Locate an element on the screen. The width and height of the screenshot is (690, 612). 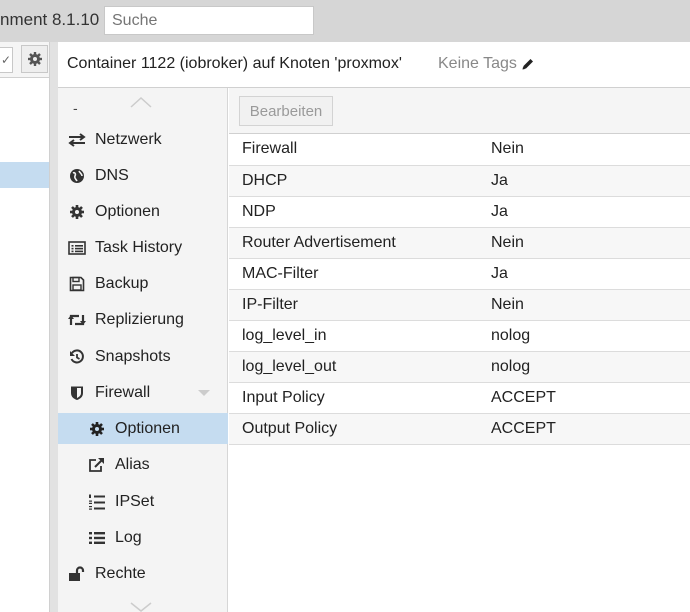
resource-tree: ✓ is located at coordinates (25, 327).